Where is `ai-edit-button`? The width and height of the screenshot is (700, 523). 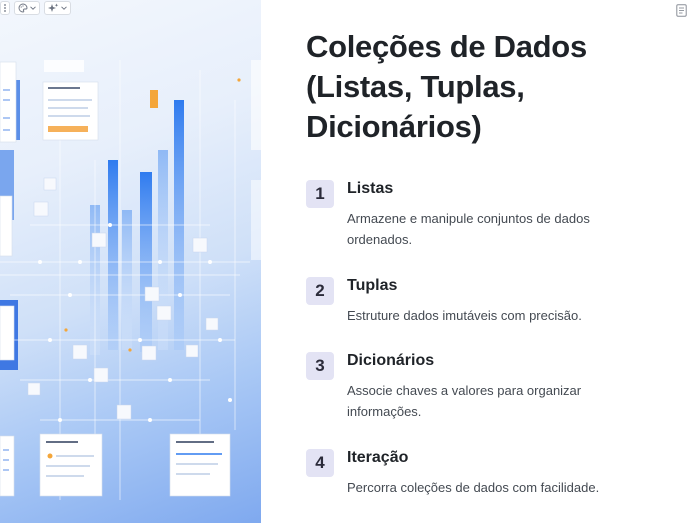 ai-edit-button is located at coordinates (57, 8).